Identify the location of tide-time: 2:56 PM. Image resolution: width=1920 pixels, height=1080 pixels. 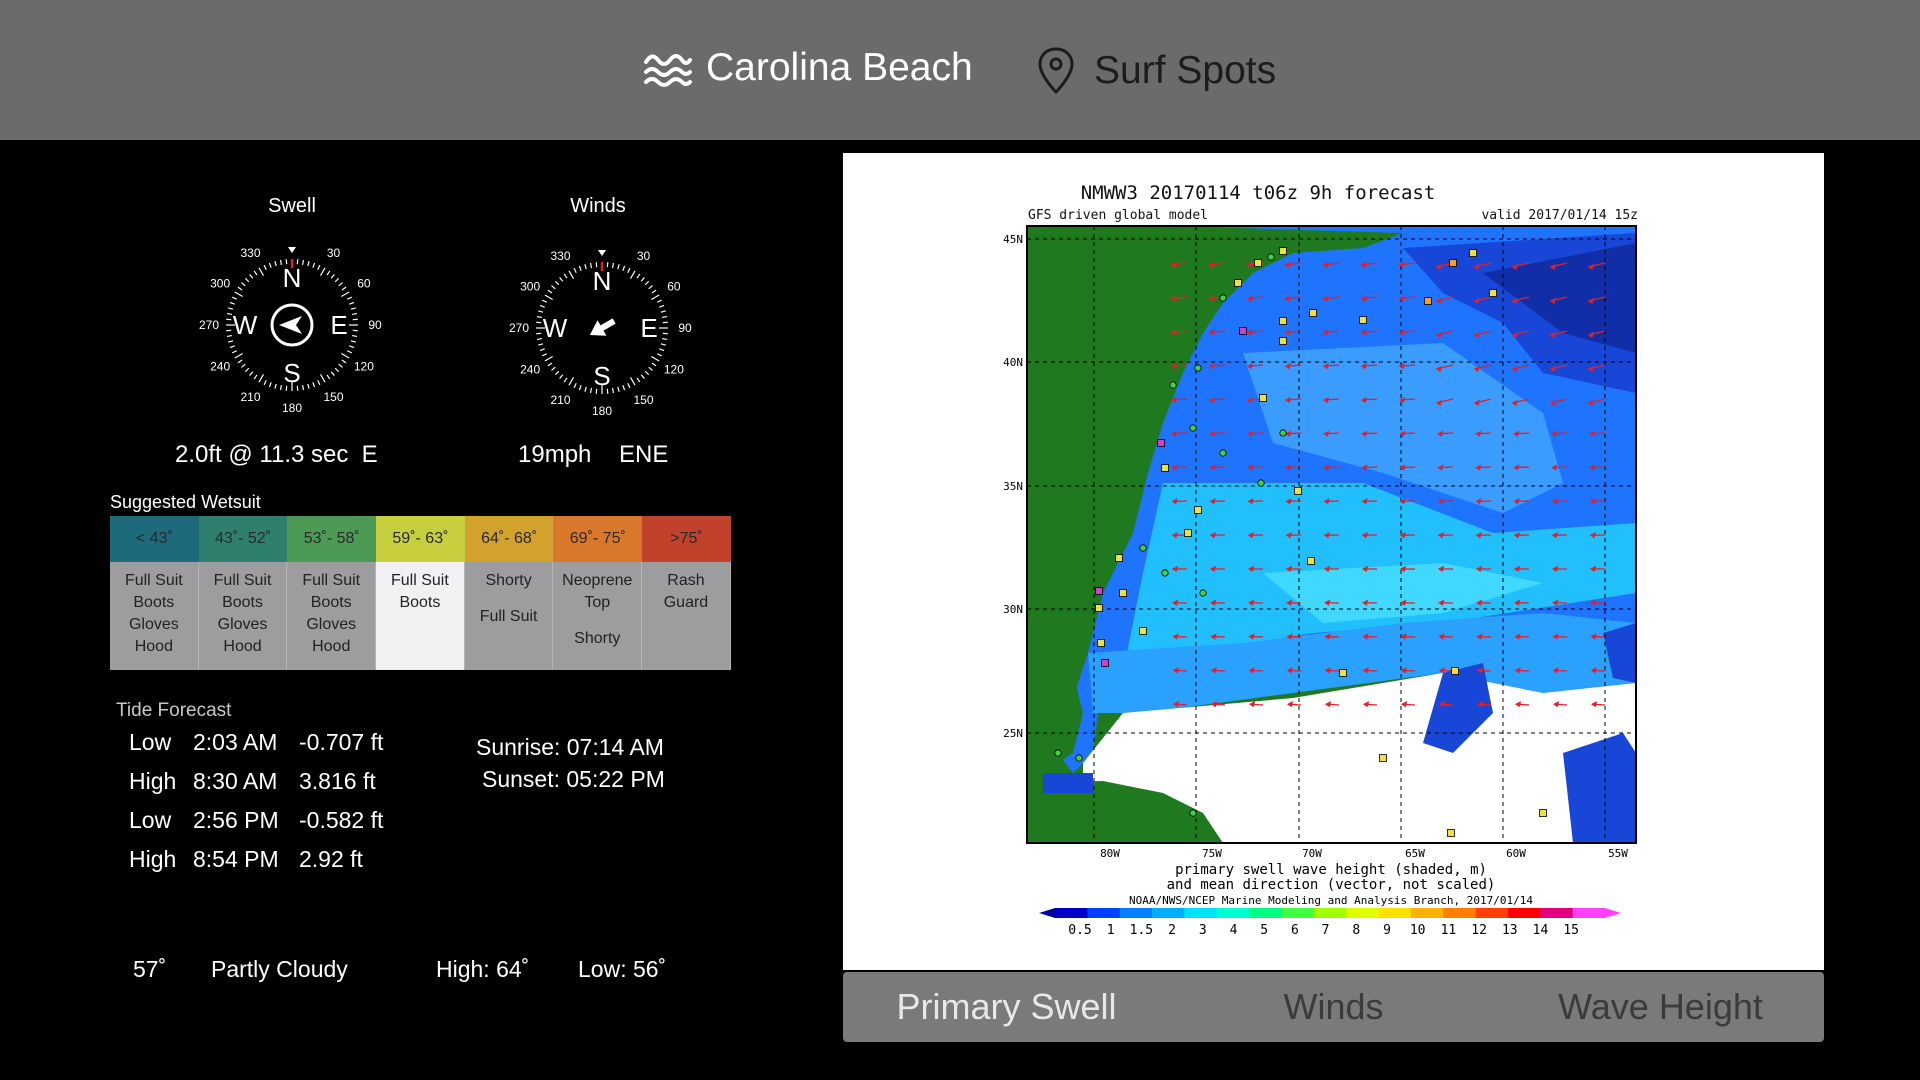
(236, 820).